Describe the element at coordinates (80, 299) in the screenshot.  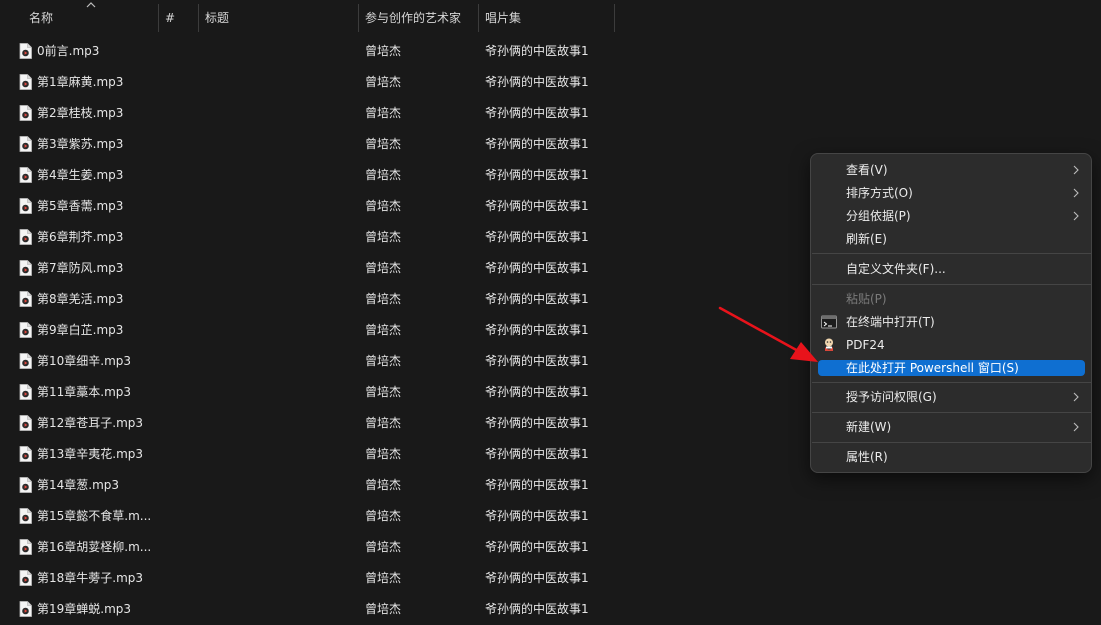
I see `file-name: 第8章羌活.mp3` at that location.